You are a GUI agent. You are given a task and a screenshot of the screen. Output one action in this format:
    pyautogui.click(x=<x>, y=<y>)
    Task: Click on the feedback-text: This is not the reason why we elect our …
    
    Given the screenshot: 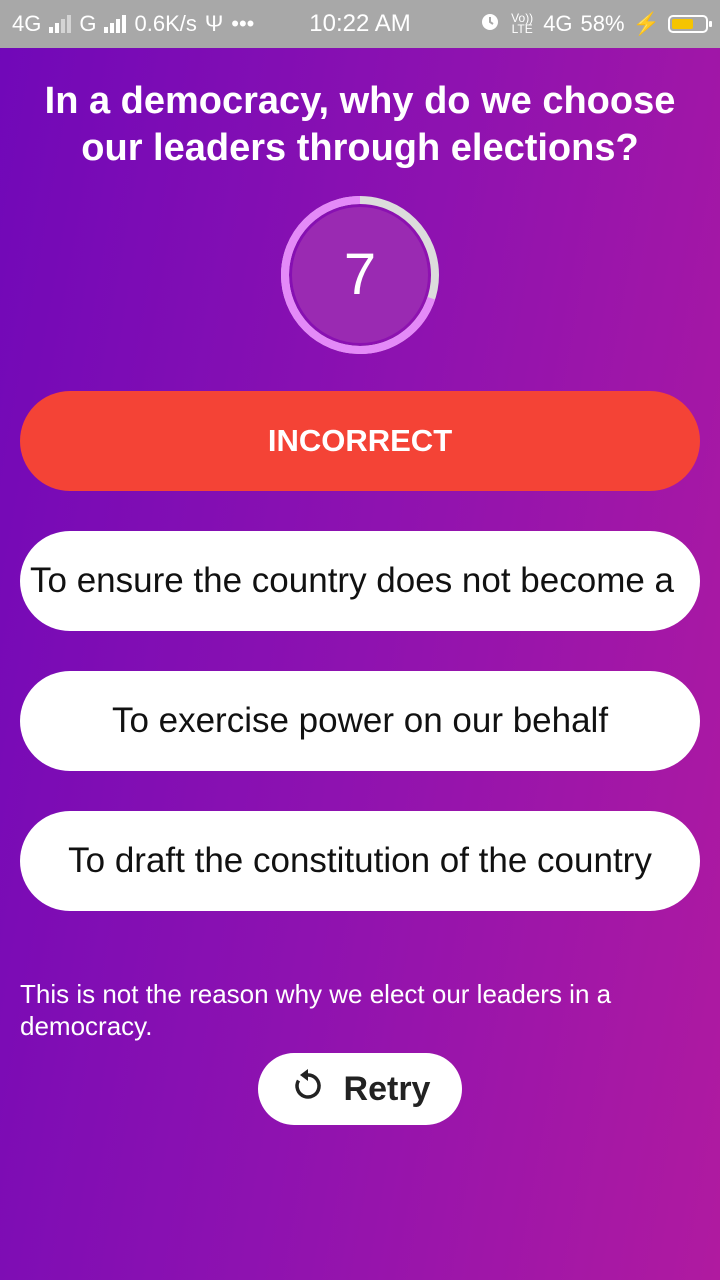 What is the action you would take?
    pyautogui.click(x=316, y=1010)
    